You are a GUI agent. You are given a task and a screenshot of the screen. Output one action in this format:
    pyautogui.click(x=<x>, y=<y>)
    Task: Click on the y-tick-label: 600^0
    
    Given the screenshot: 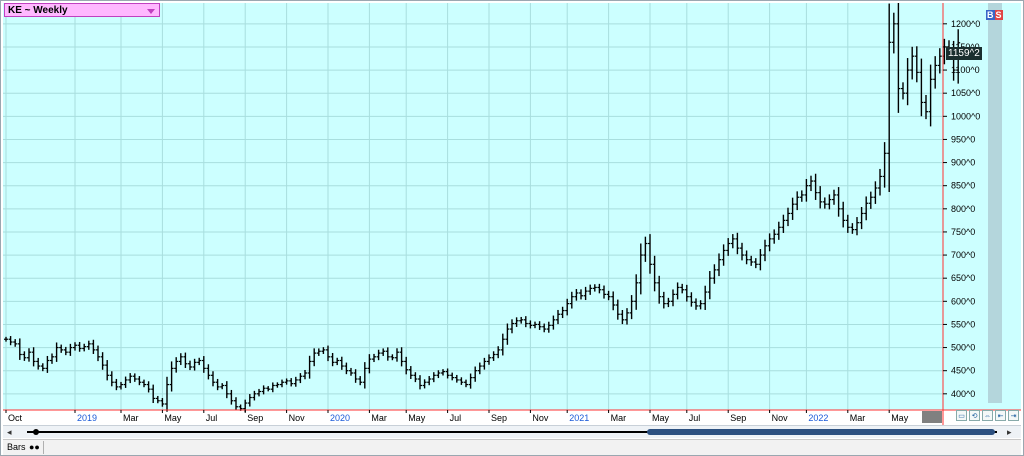 What is the action you would take?
    pyautogui.click(x=963, y=301)
    